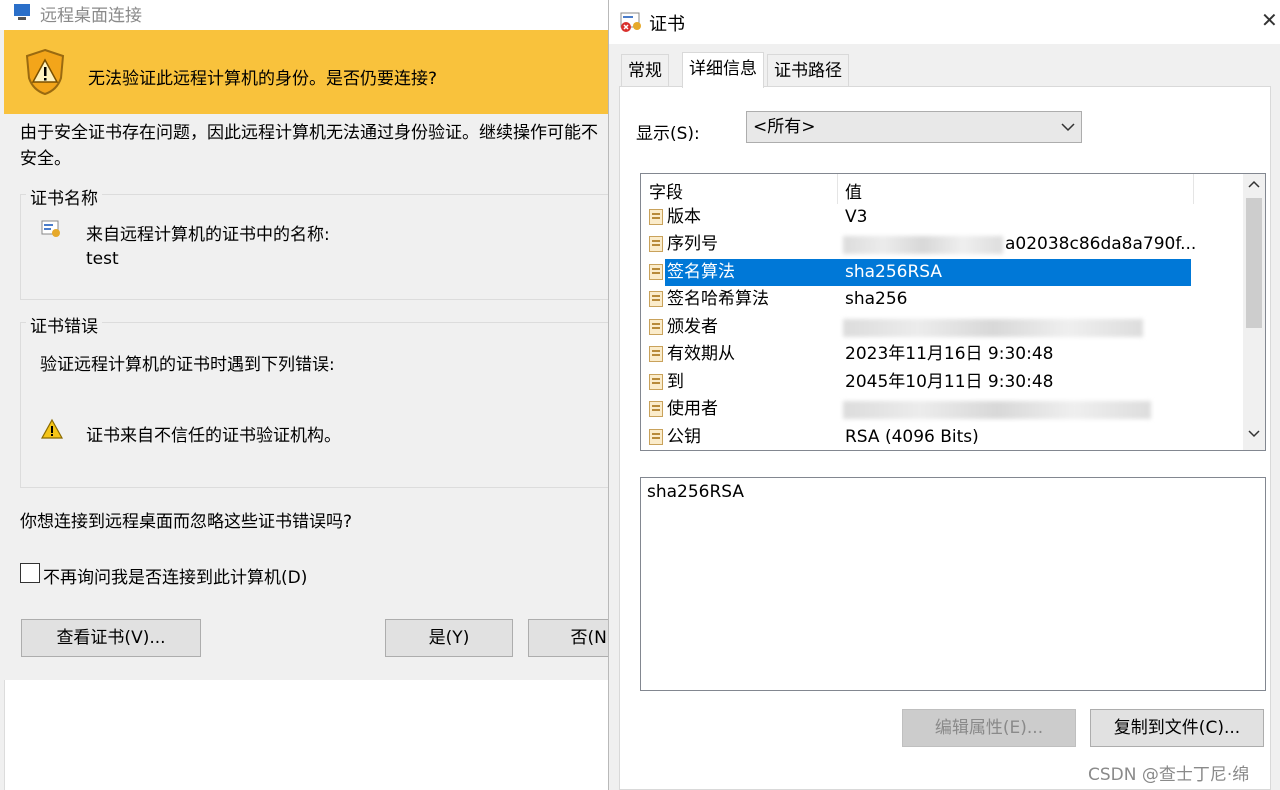 Image resolution: width=1280 pixels, height=790 pixels. What do you see at coordinates (784, 127) in the screenshot?
I see `show-select-value: <所有>` at bounding box center [784, 127].